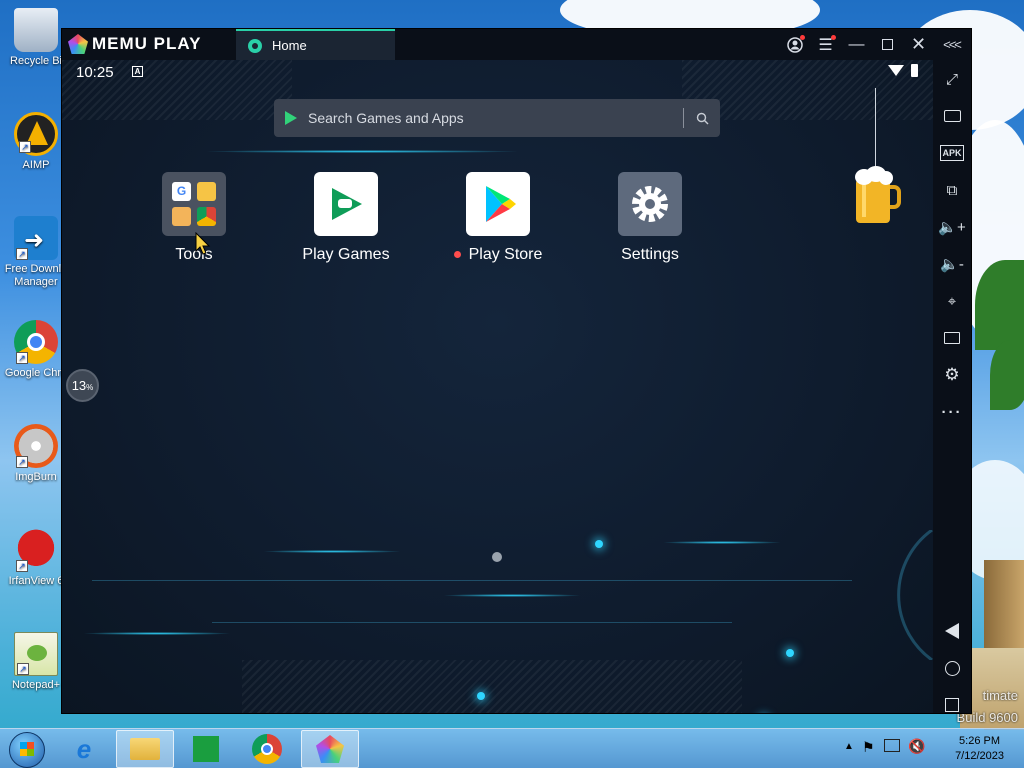 The width and height of the screenshot is (1024, 768). I want to click on collapse-sidebar-button: <<<, so click(951, 44).